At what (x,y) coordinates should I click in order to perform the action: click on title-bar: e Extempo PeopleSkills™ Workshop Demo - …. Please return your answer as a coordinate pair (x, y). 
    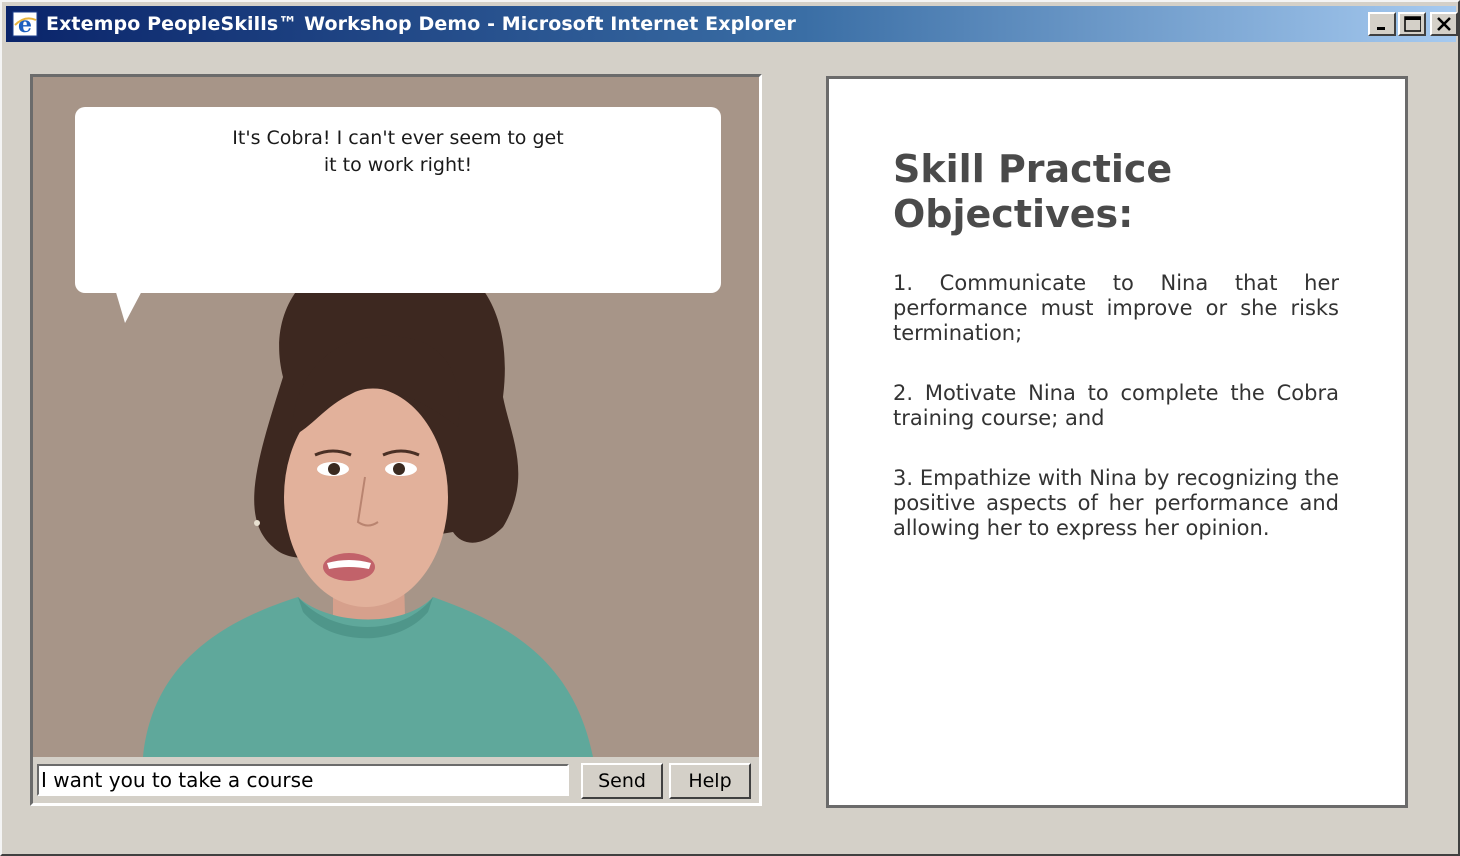
    Looking at the image, I should click on (732, 24).